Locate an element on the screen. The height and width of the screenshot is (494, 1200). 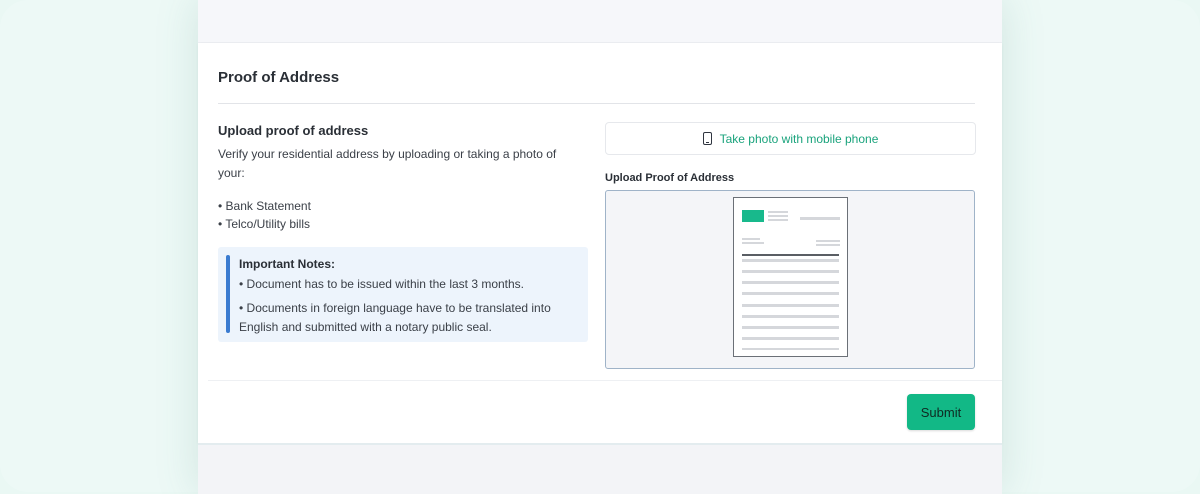
submit-button: Submit is located at coordinates (941, 412).